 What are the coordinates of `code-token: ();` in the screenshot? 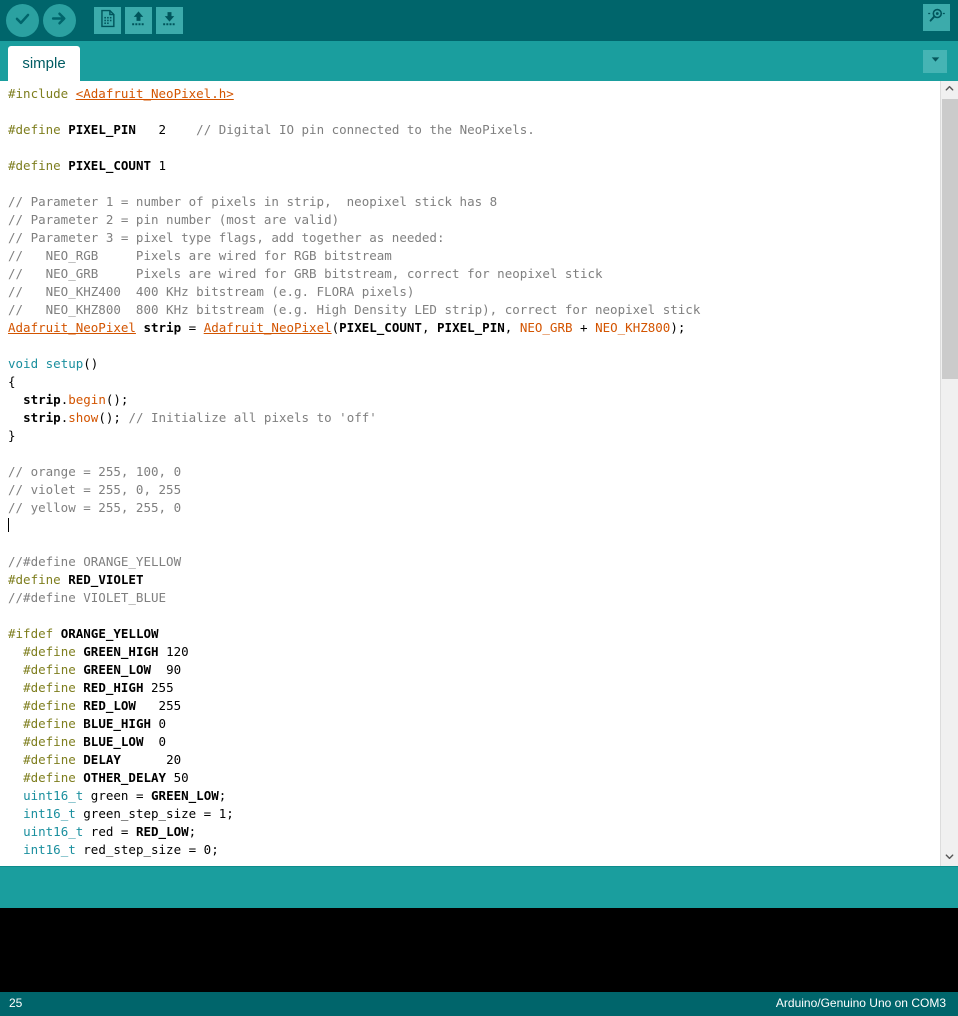 It's located at (113, 417).